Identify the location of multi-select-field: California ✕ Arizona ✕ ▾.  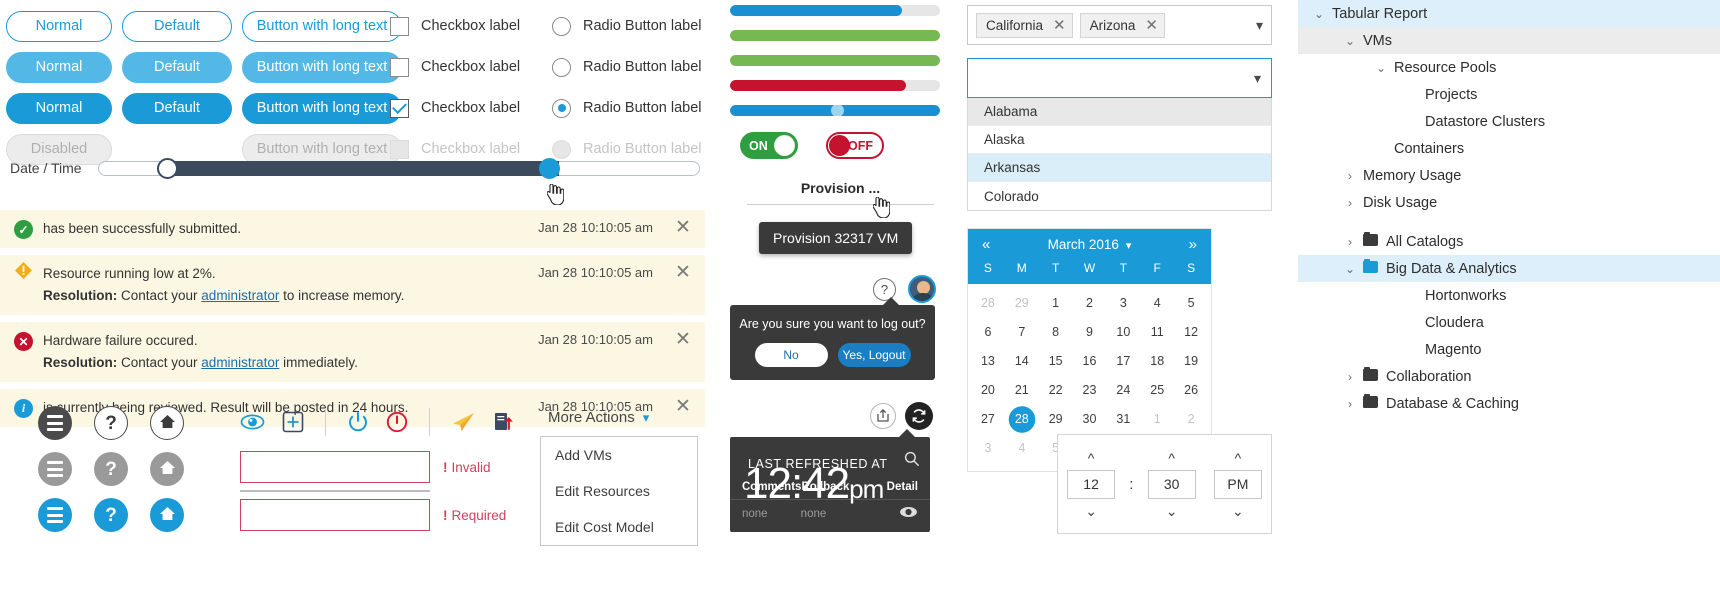
(1119, 25).